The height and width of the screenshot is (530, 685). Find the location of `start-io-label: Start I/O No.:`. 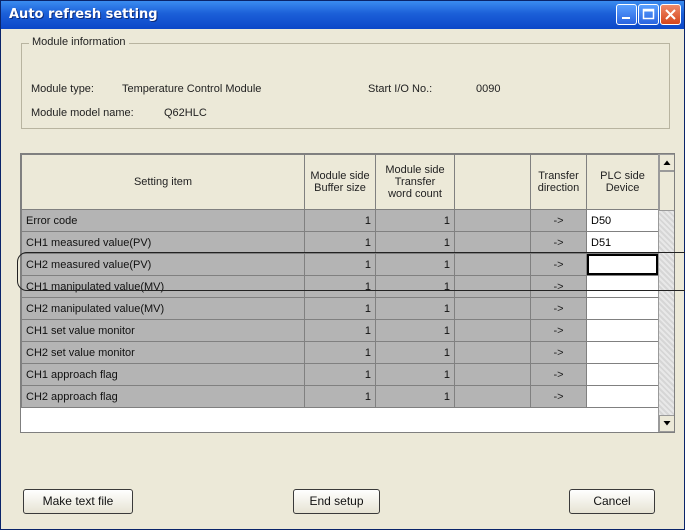

start-io-label: Start I/O No.: is located at coordinates (400, 89).